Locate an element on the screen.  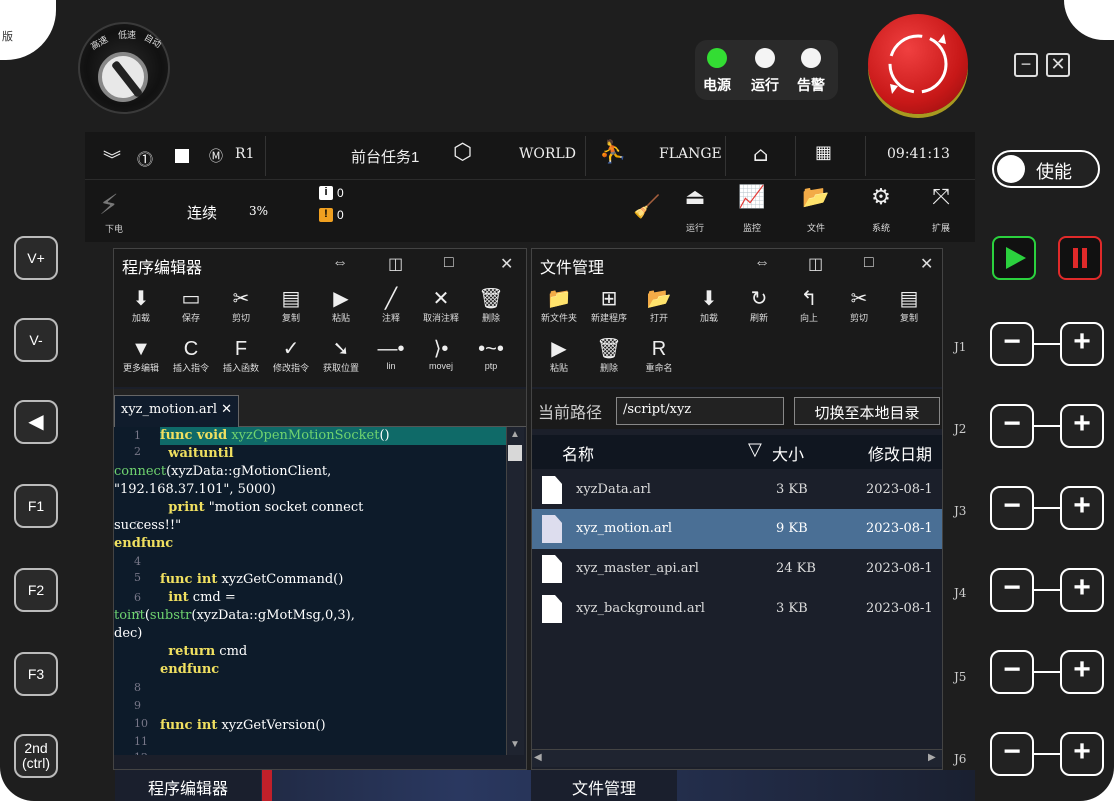
files-load-tool: ⬇ 加载 is located at coordinates (709, 305).